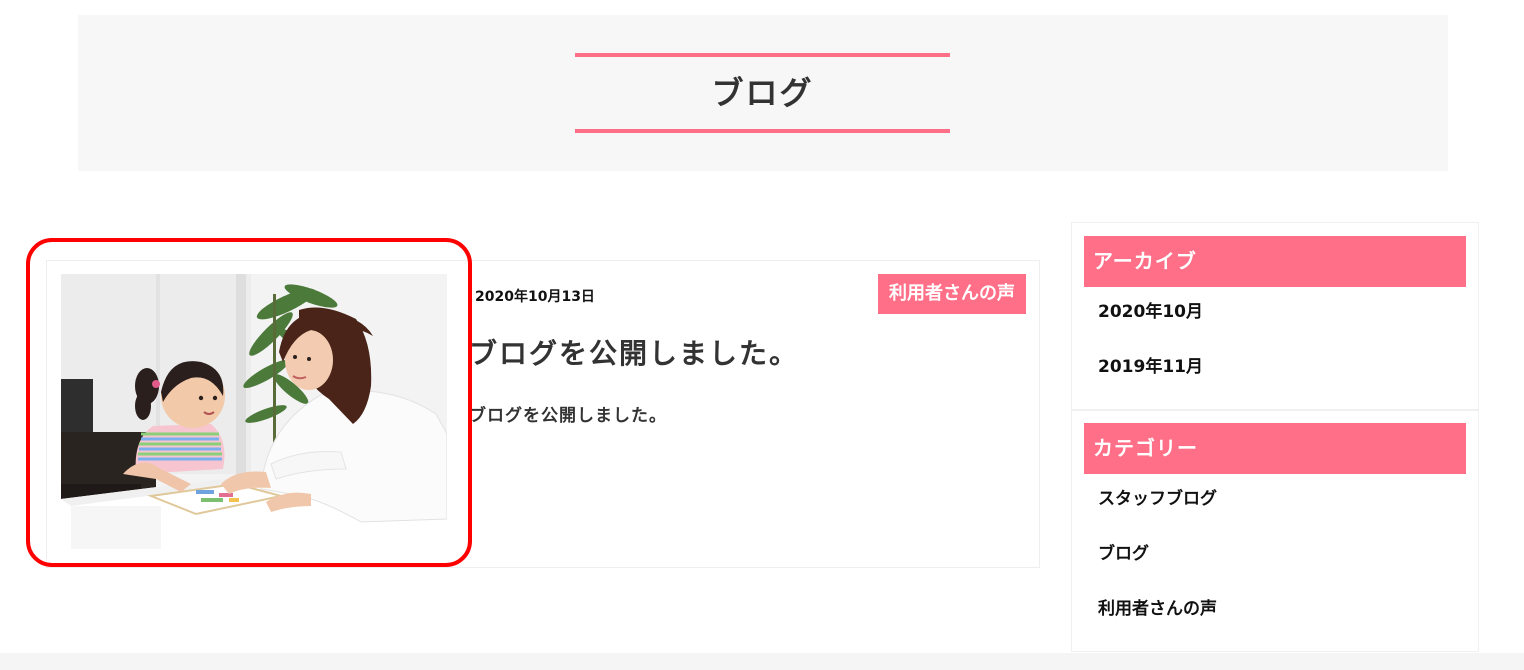 Image resolution: width=1524 pixels, height=670 pixels. I want to click on archive-widget-title: アーカイブ, so click(1275, 261).